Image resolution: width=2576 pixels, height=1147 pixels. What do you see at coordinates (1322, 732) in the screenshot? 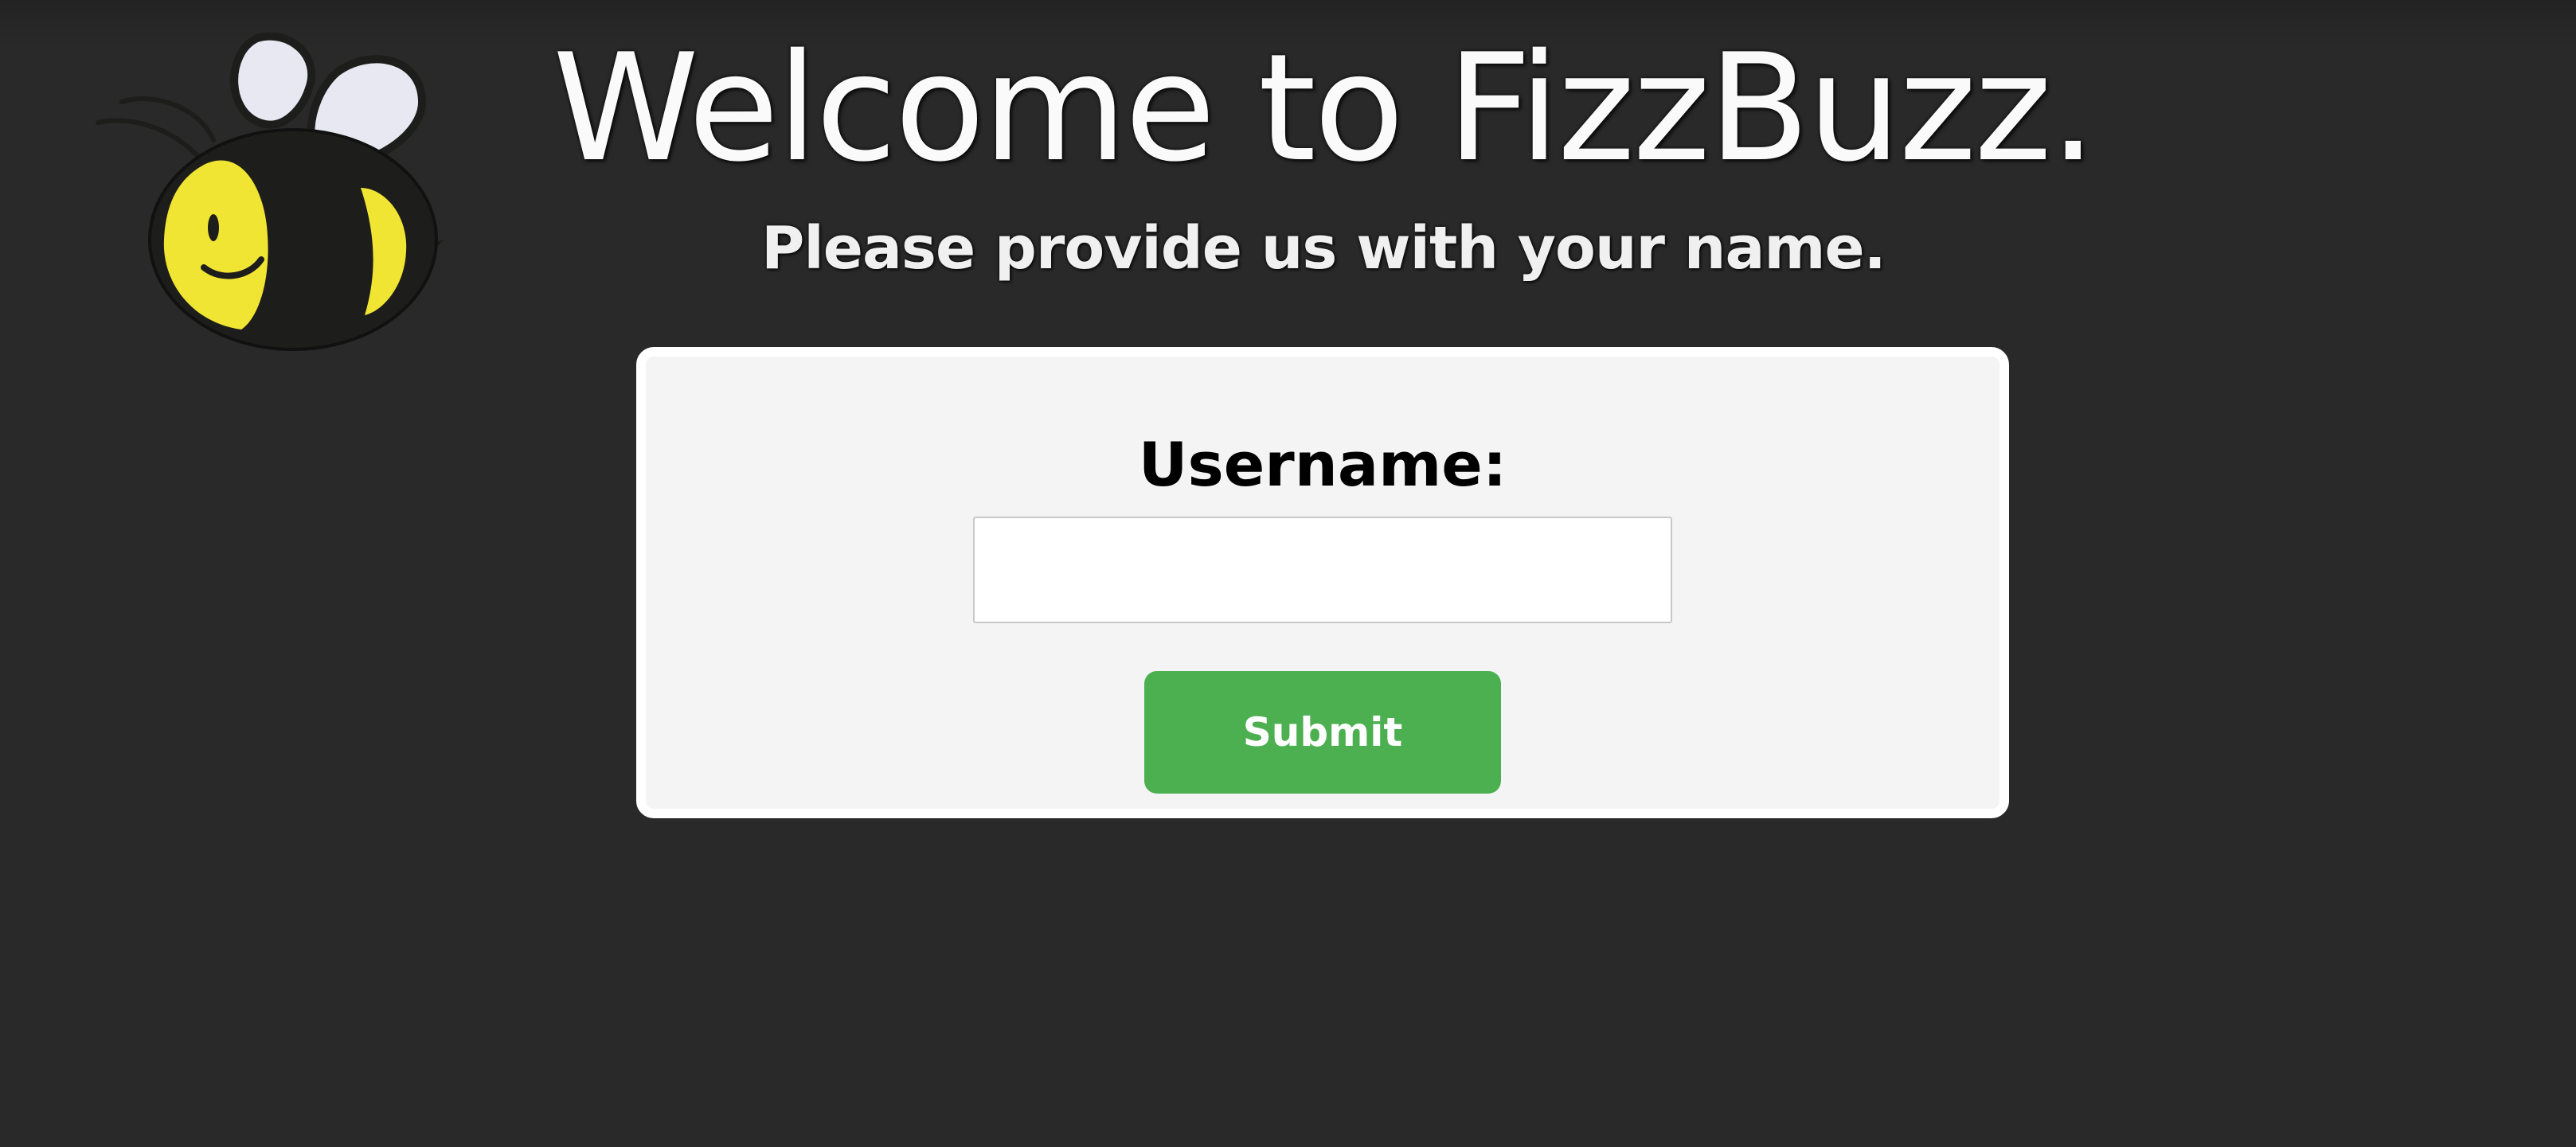
I see `submit-button: Submit` at bounding box center [1322, 732].